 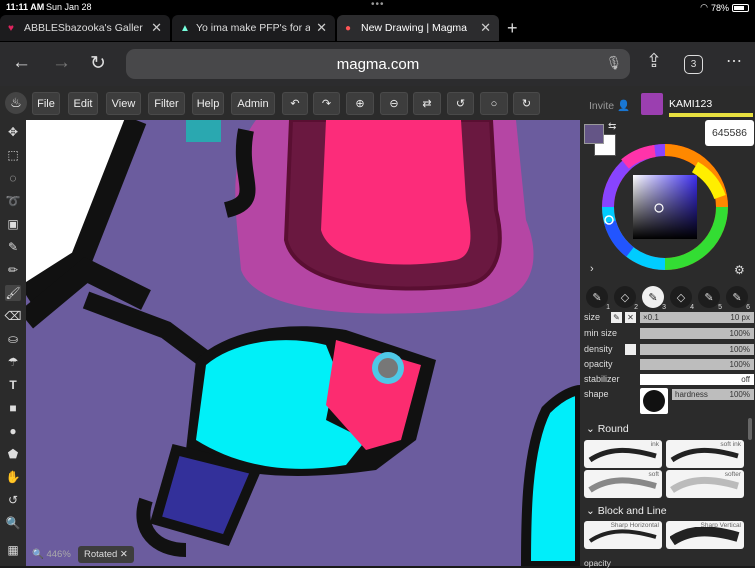 I want to click on back-arrow-icon: ←, so click(x=21, y=63).